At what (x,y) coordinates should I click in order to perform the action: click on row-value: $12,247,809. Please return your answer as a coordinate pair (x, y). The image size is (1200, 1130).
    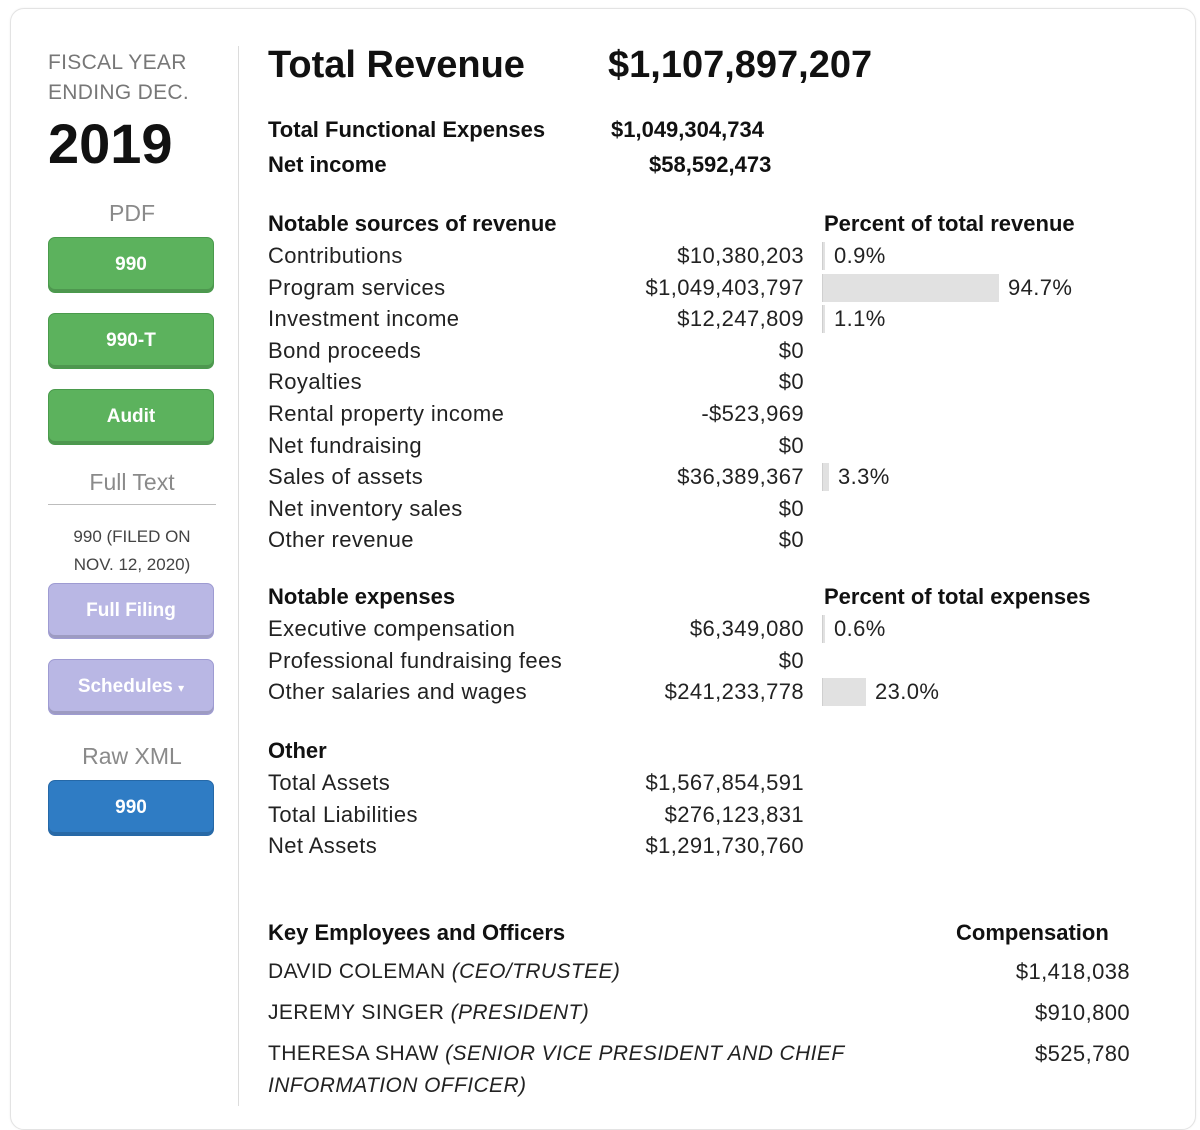
    Looking at the image, I should click on (740, 319).